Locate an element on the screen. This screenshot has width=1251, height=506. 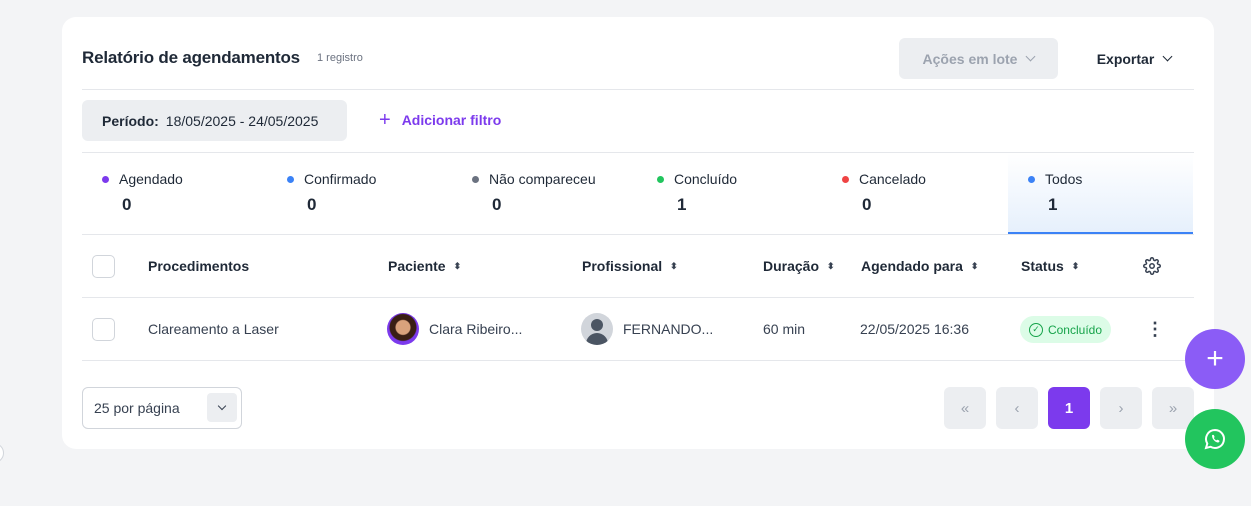
page-button-current: 1 is located at coordinates (1069, 408).